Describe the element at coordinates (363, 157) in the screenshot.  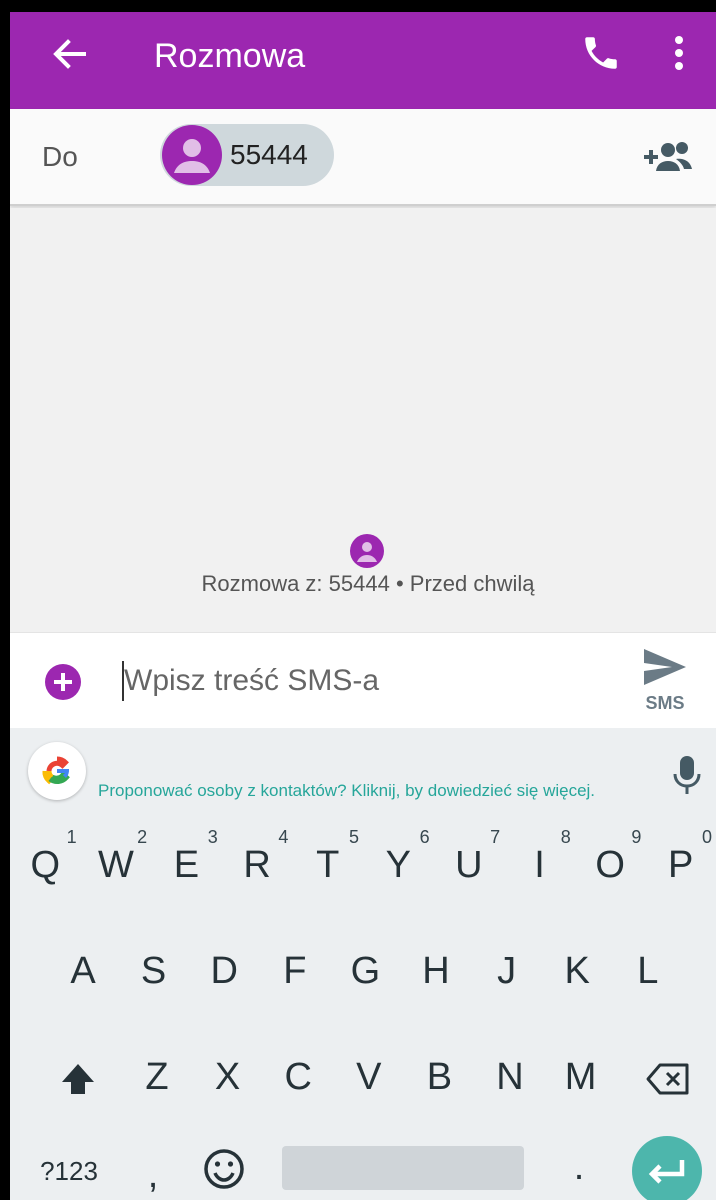
I see `recipient-bar: Do 55444` at that location.